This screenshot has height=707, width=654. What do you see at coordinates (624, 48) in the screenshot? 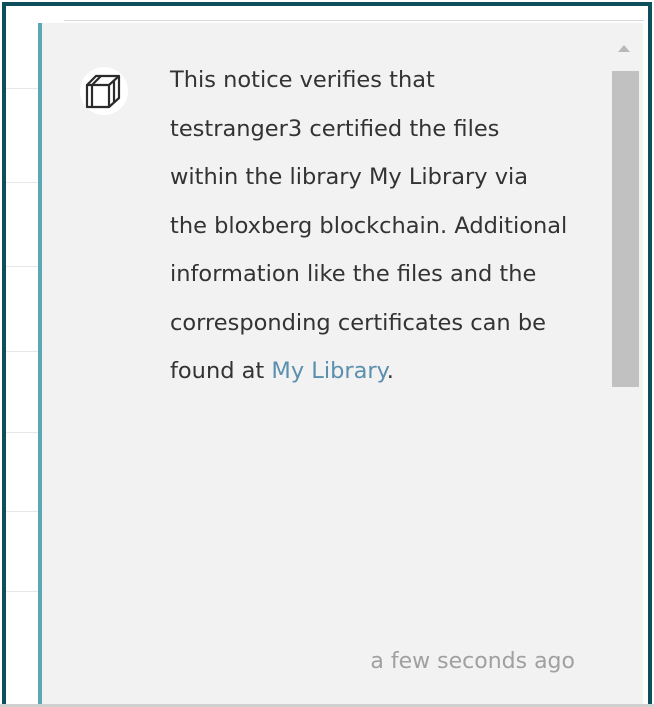
I see `scroll-up-arrow-icon` at bounding box center [624, 48].